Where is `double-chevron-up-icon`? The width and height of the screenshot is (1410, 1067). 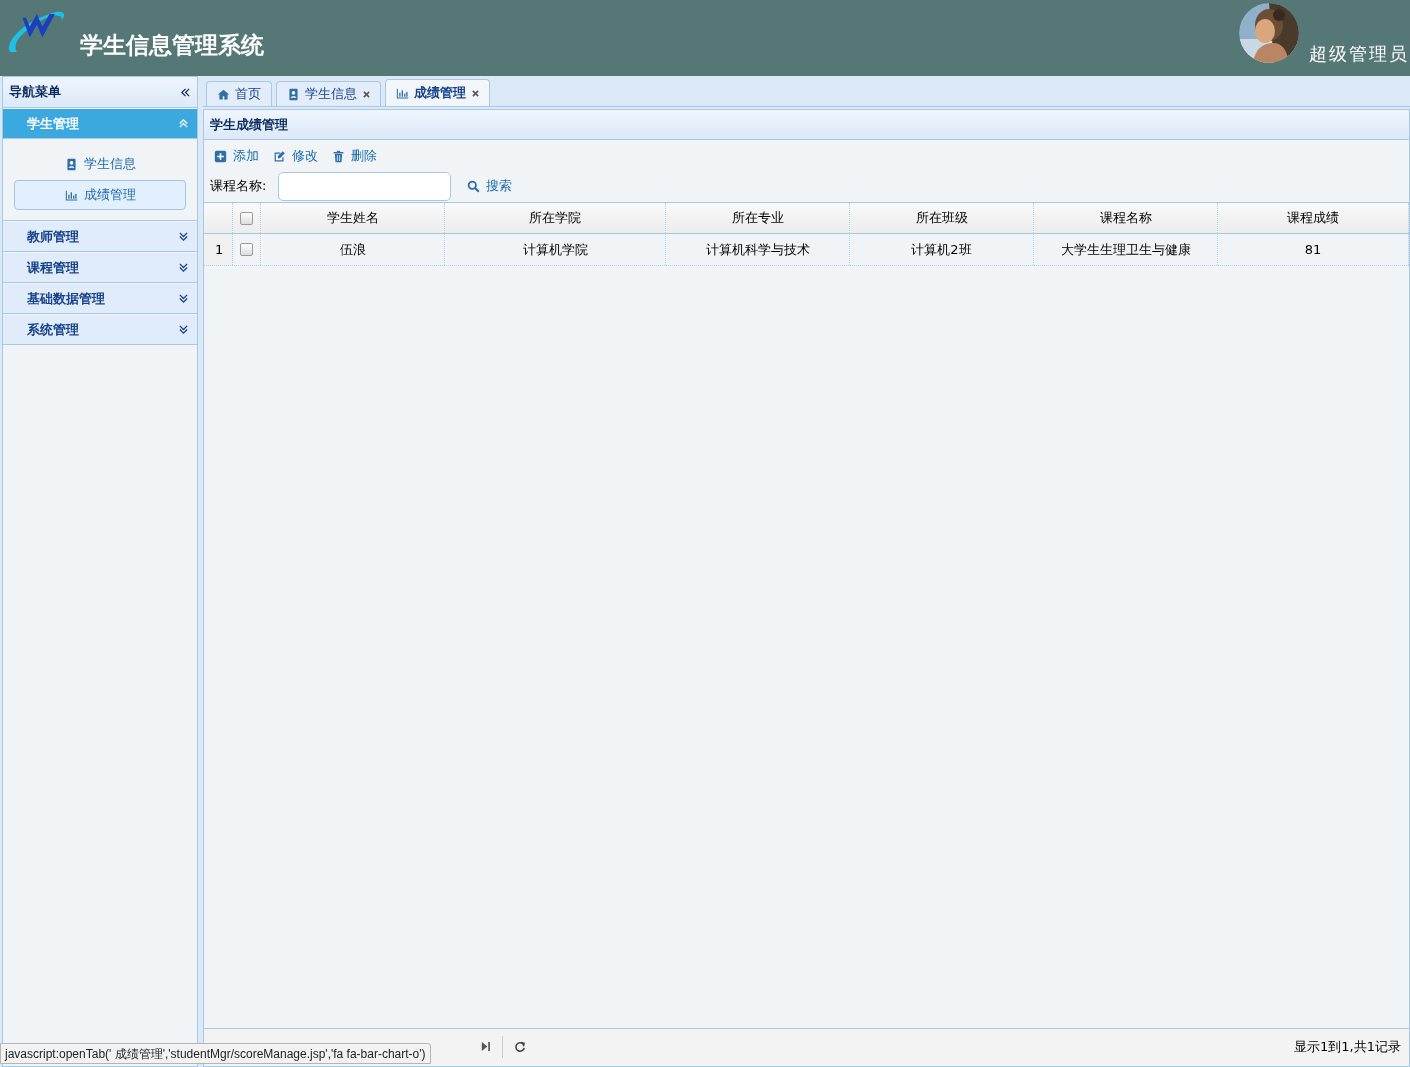 double-chevron-up-icon is located at coordinates (183, 123).